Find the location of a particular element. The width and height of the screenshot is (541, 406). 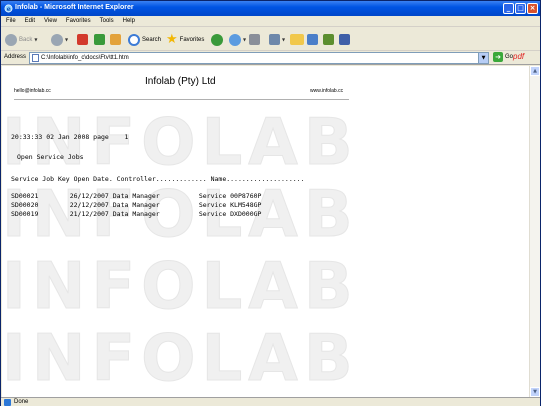

refresh-button is located at coordinates (99, 39).